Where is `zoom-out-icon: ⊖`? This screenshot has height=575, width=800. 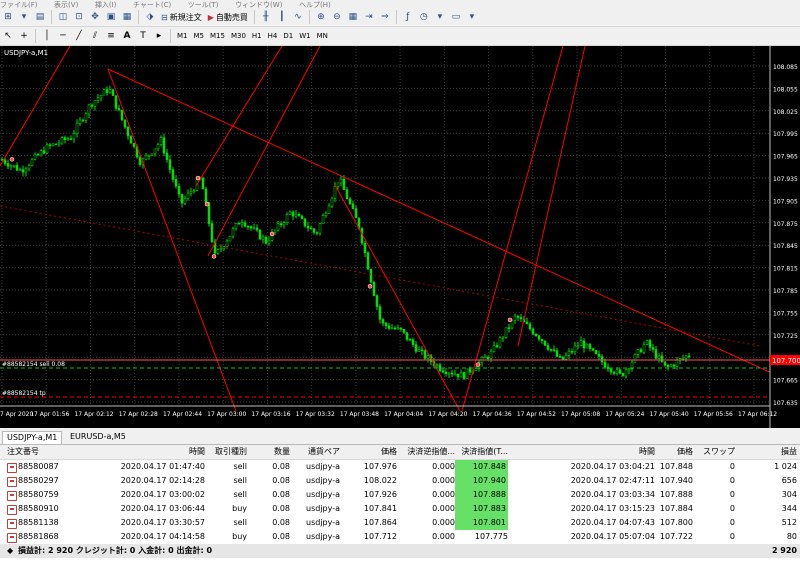 zoom-out-icon: ⊖ is located at coordinates (337, 17).